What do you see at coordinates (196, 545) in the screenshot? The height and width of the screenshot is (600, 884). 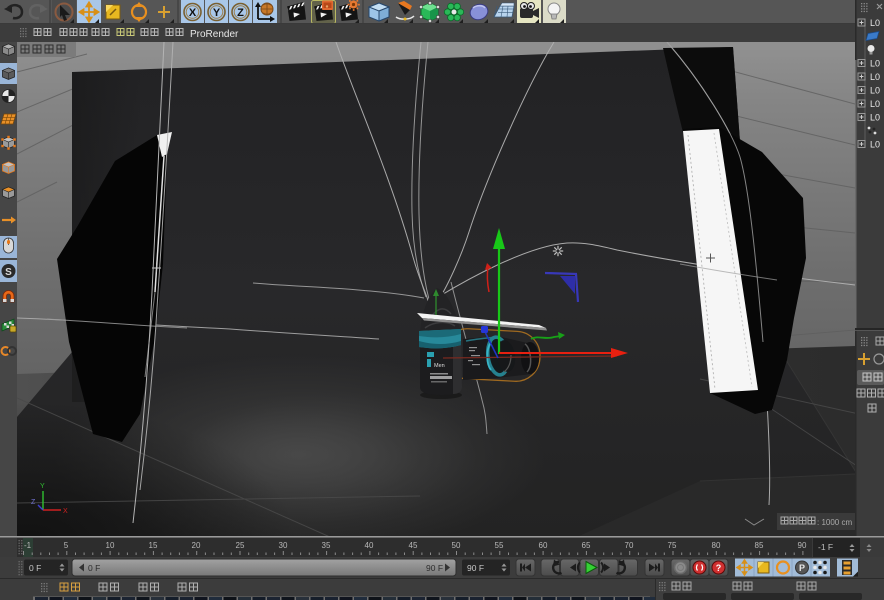 I see `svg-text: 20` at bounding box center [196, 545].